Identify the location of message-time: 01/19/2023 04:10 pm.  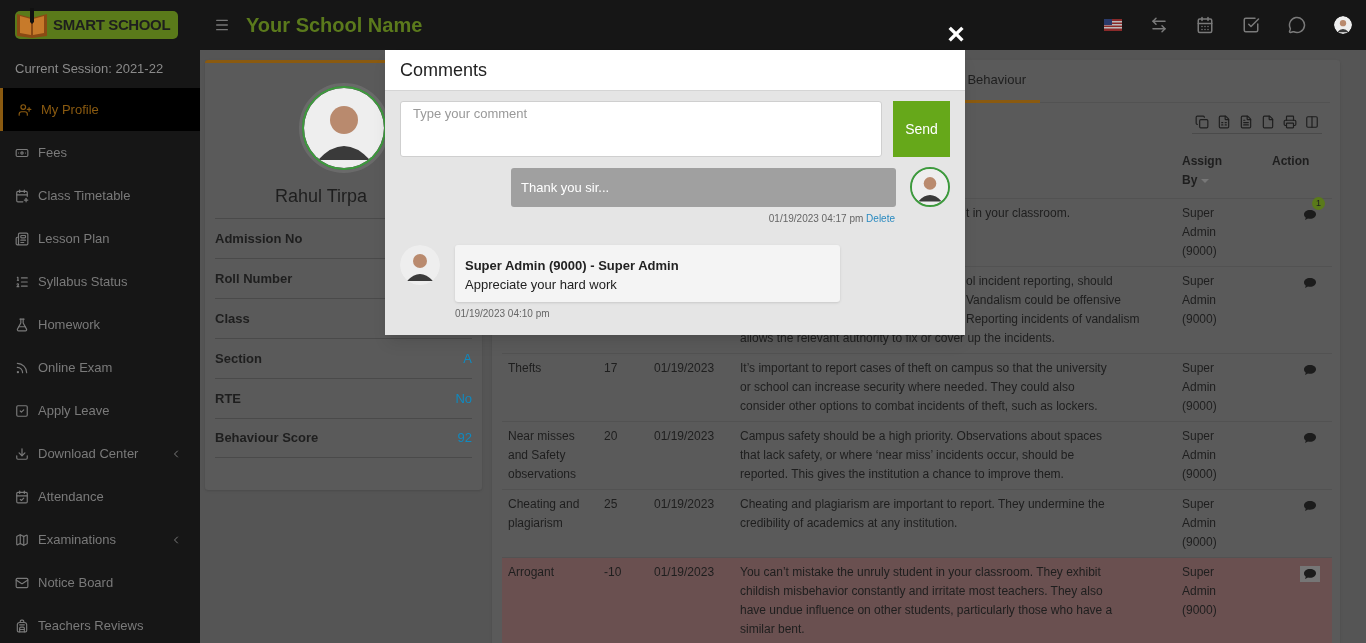
(503, 314).